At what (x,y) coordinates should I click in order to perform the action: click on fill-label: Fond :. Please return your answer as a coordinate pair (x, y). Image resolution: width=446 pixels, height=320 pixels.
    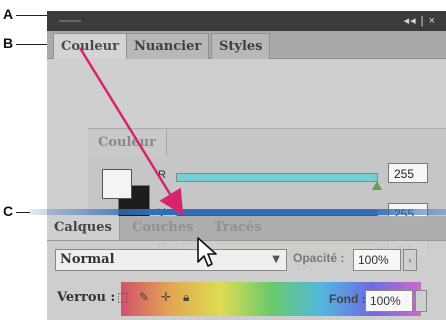
    Looking at the image, I should click on (347, 299).